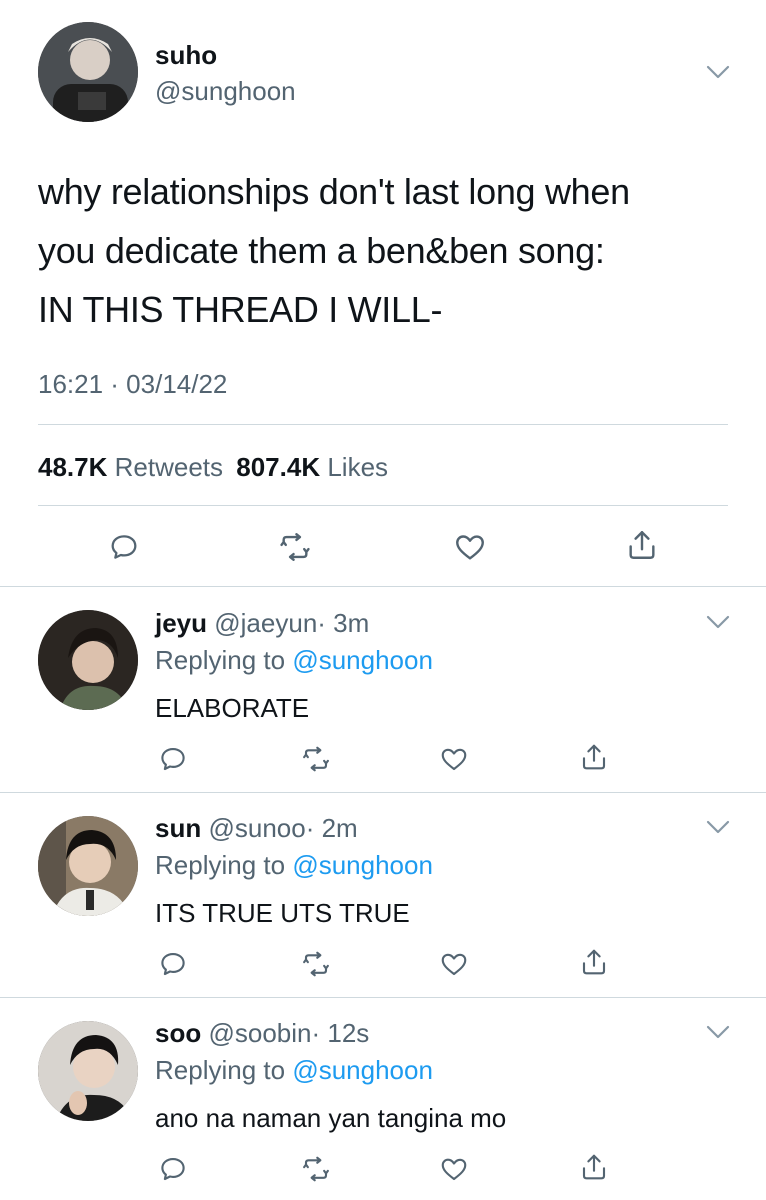  I want to click on display-name: jeyu, so click(181, 623).